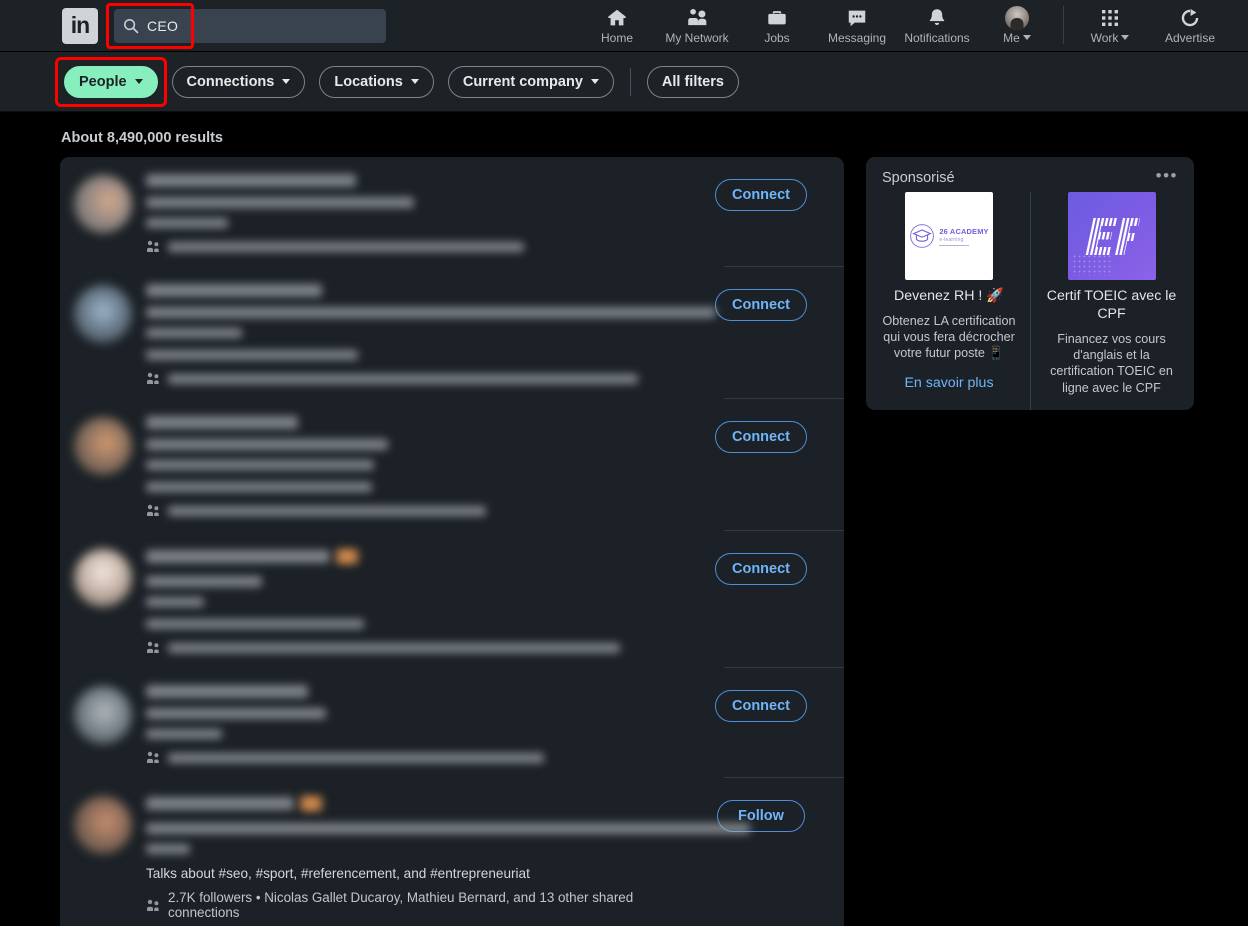  Describe the element at coordinates (267, 444) in the screenshot. I see `result-headline-redacted` at that location.